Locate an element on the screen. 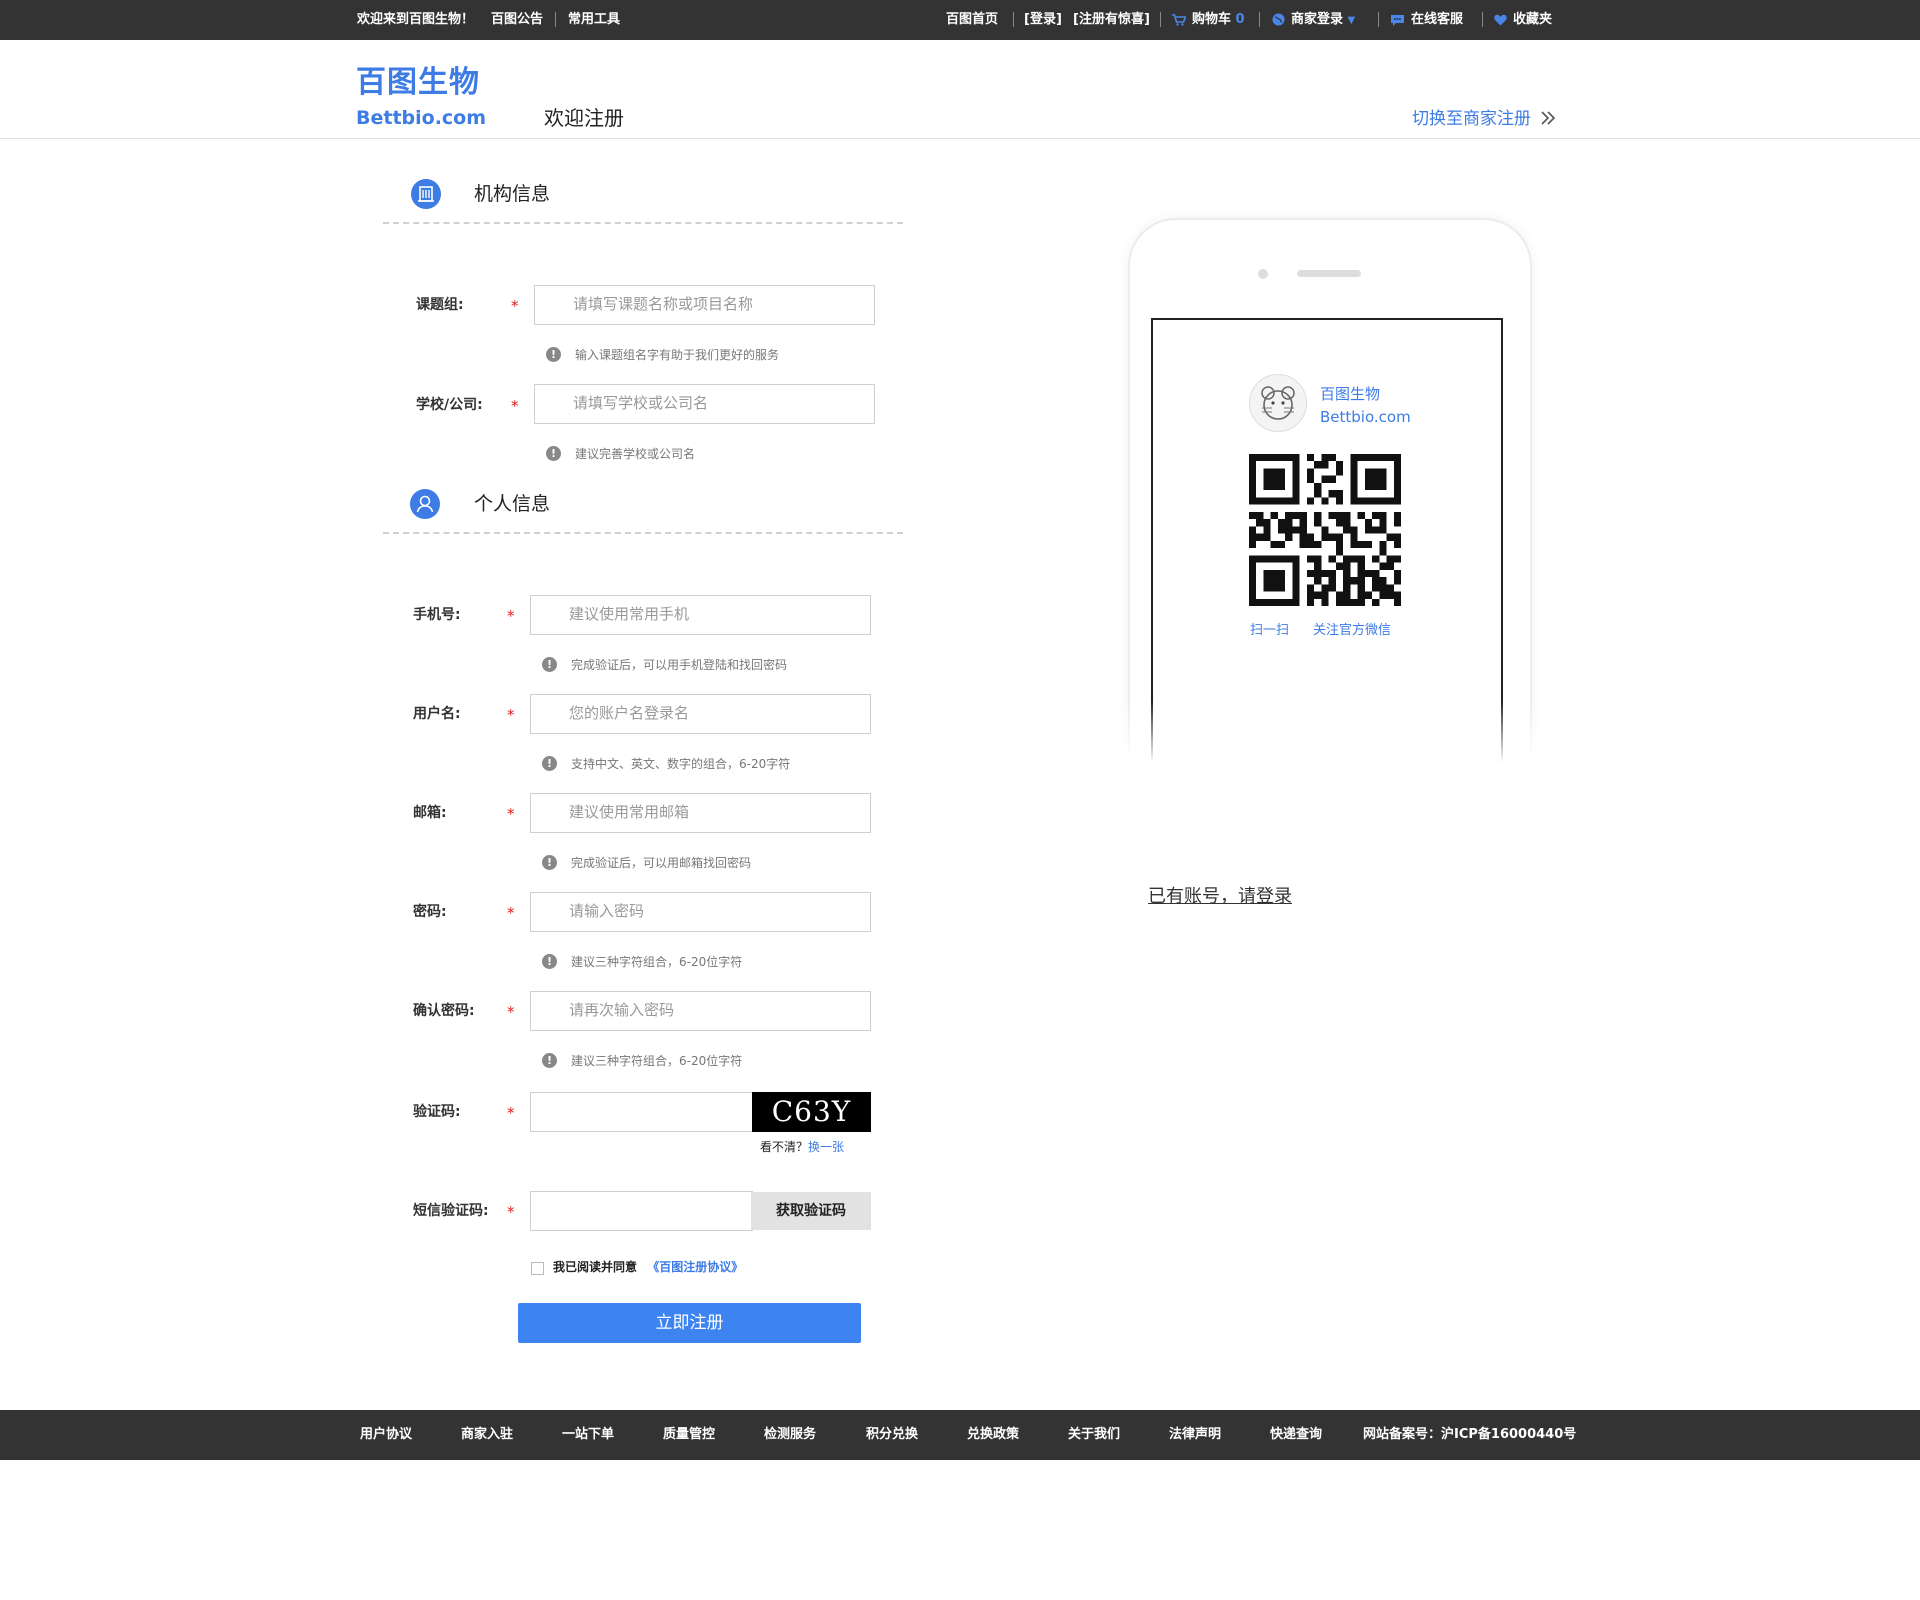 The width and height of the screenshot is (1920, 1600). agree-text: 我已阅读并同意 is located at coordinates (595, 1267).